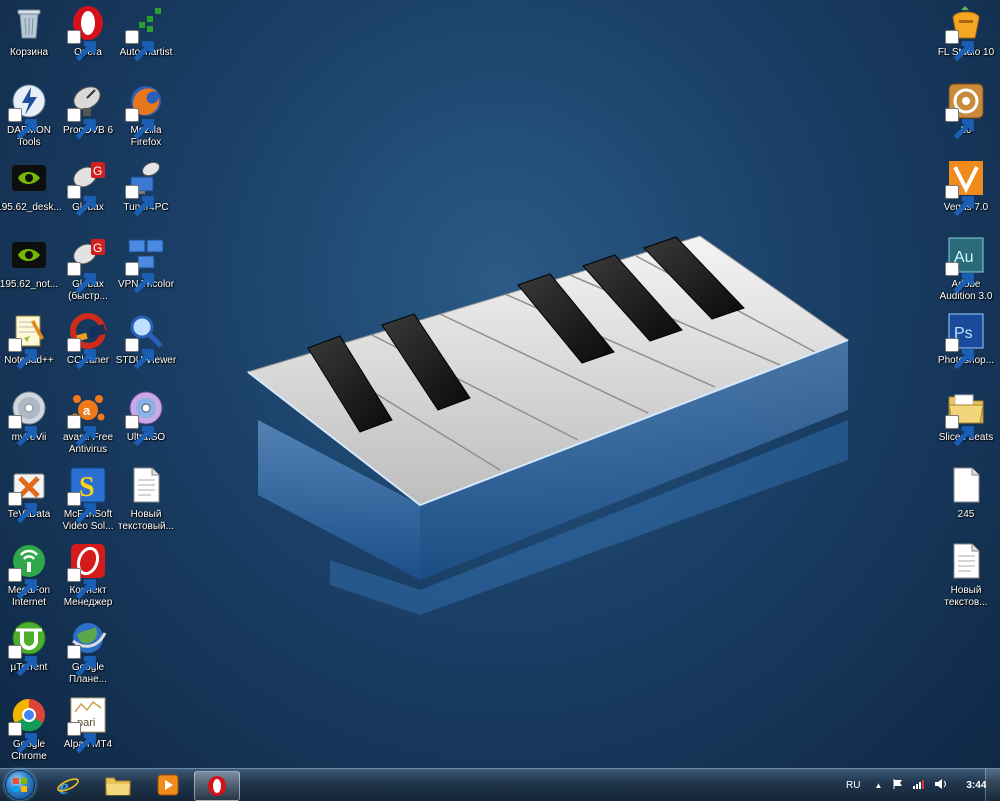 This screenshot has height=801, width=1000. I want to click on start-button, so click(20, 785).